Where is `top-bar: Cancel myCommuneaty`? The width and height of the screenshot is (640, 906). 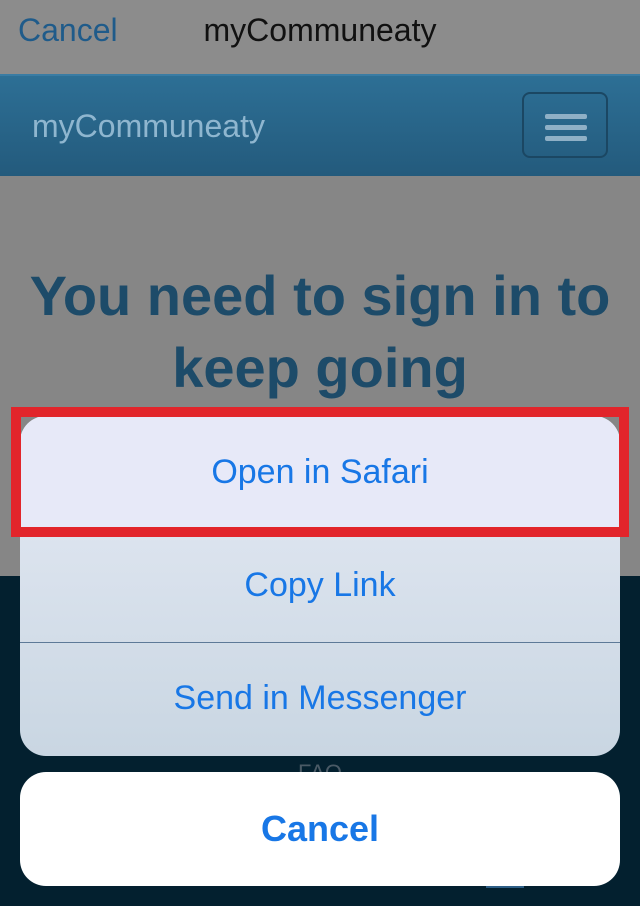 top-bar: Cancel myCommuneaty is located at coordinates (320, 37).